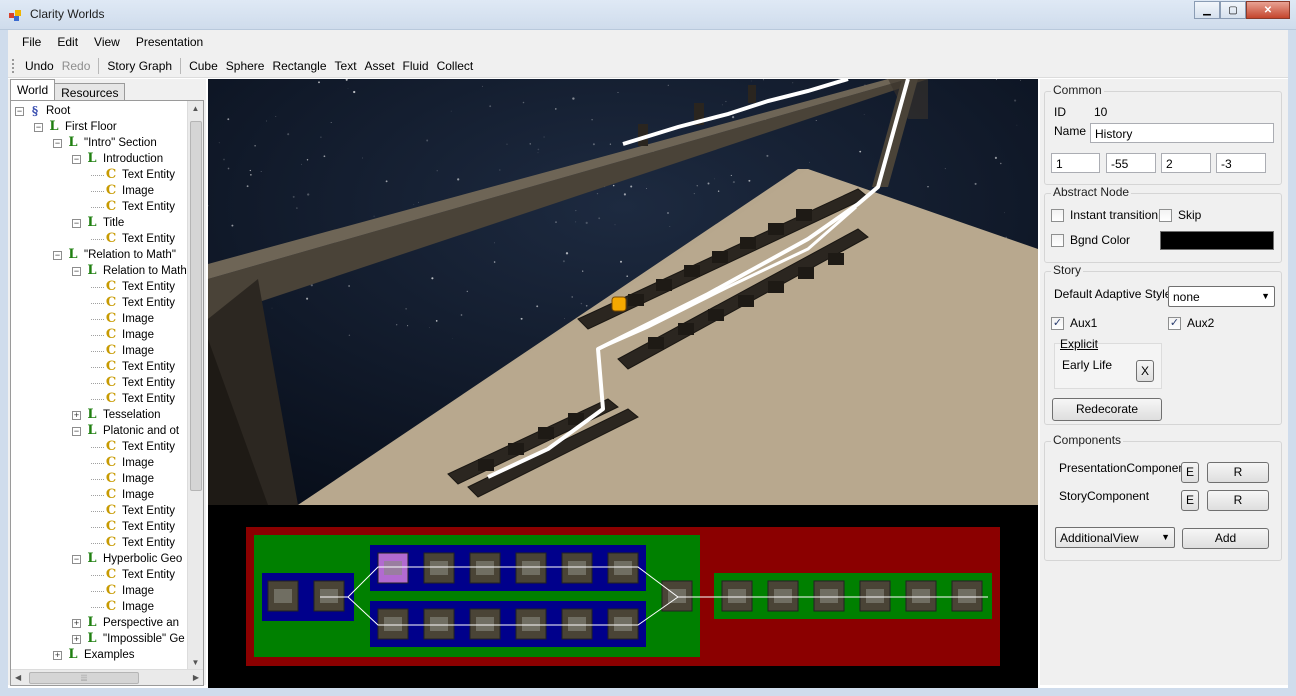 The width and height of the screenshot is (1296, 696). I want to click on menu-view: View, so click(107, 42).